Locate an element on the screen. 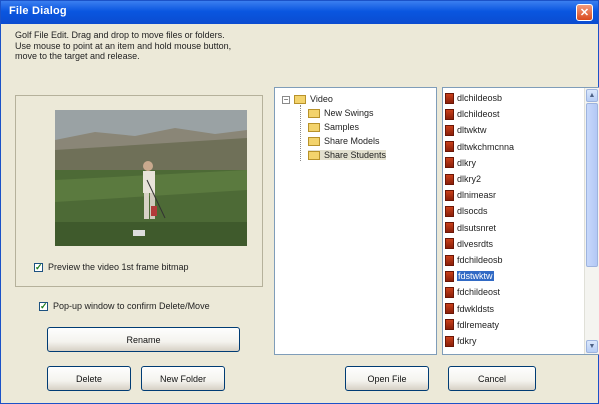 The height and width of the screenshot is (404, 599). open-file-button: Open File is located at coordinates (387, 378).